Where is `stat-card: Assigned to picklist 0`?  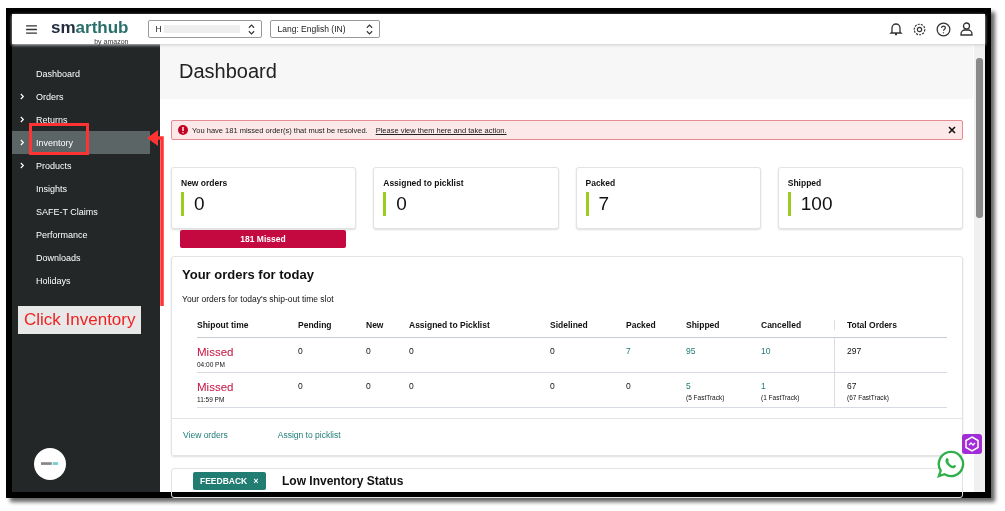
stat-card: Assigned to picklist 0 is located at coordinates (466, 198).